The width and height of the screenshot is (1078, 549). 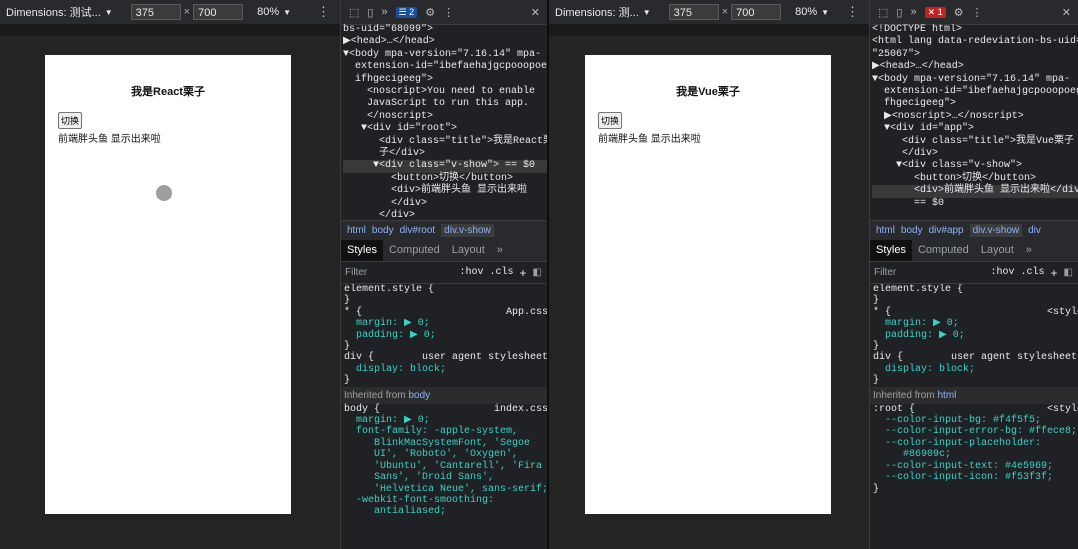 I want to click on styles-filter-bar: Filter :hov .cls + ◧, so click(x=974, y=273).